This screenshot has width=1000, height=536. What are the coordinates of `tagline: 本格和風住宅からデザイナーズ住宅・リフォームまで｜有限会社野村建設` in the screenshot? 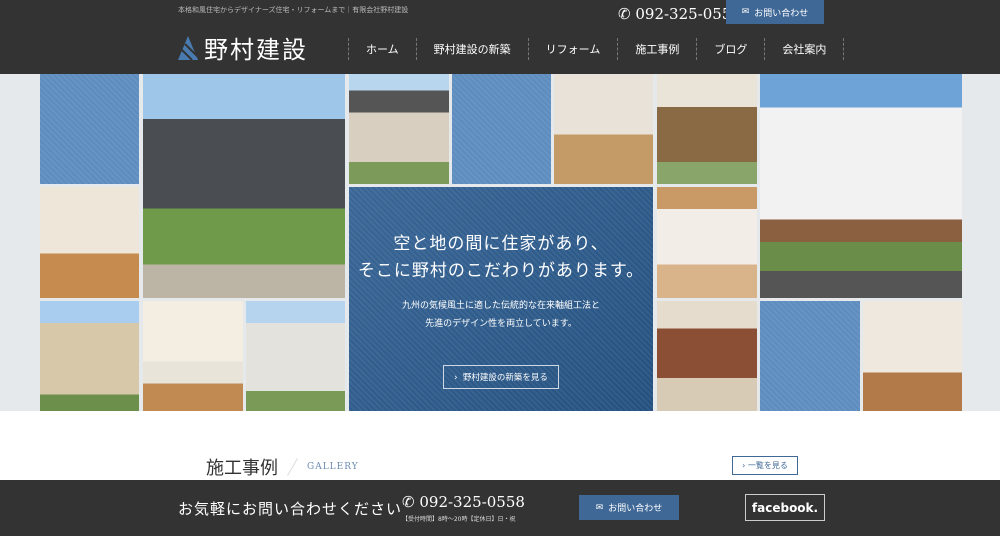 It's located at (293, 10).